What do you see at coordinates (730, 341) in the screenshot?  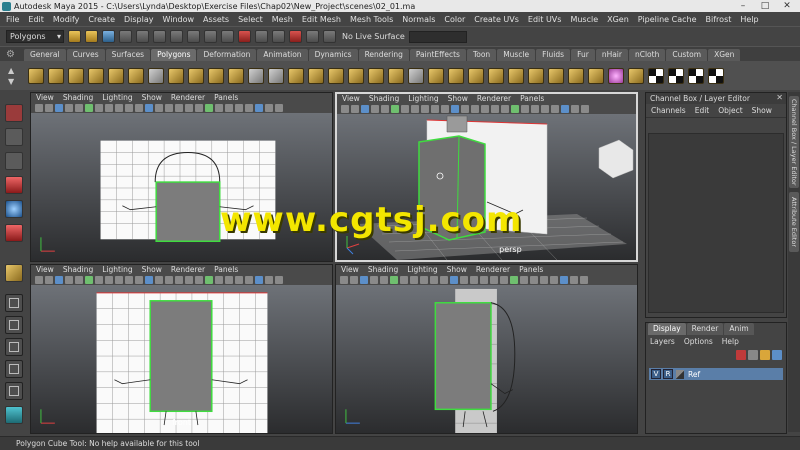 I see `layer-menu-help: Help` at bounding box center [730, 341].